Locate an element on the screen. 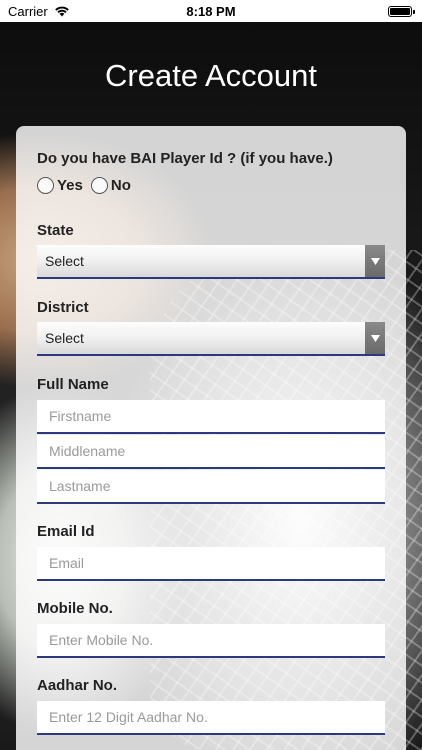 Image resolution: width=422 pixels, height=750 pixels. radio-no is located at coordinates (99, 185).